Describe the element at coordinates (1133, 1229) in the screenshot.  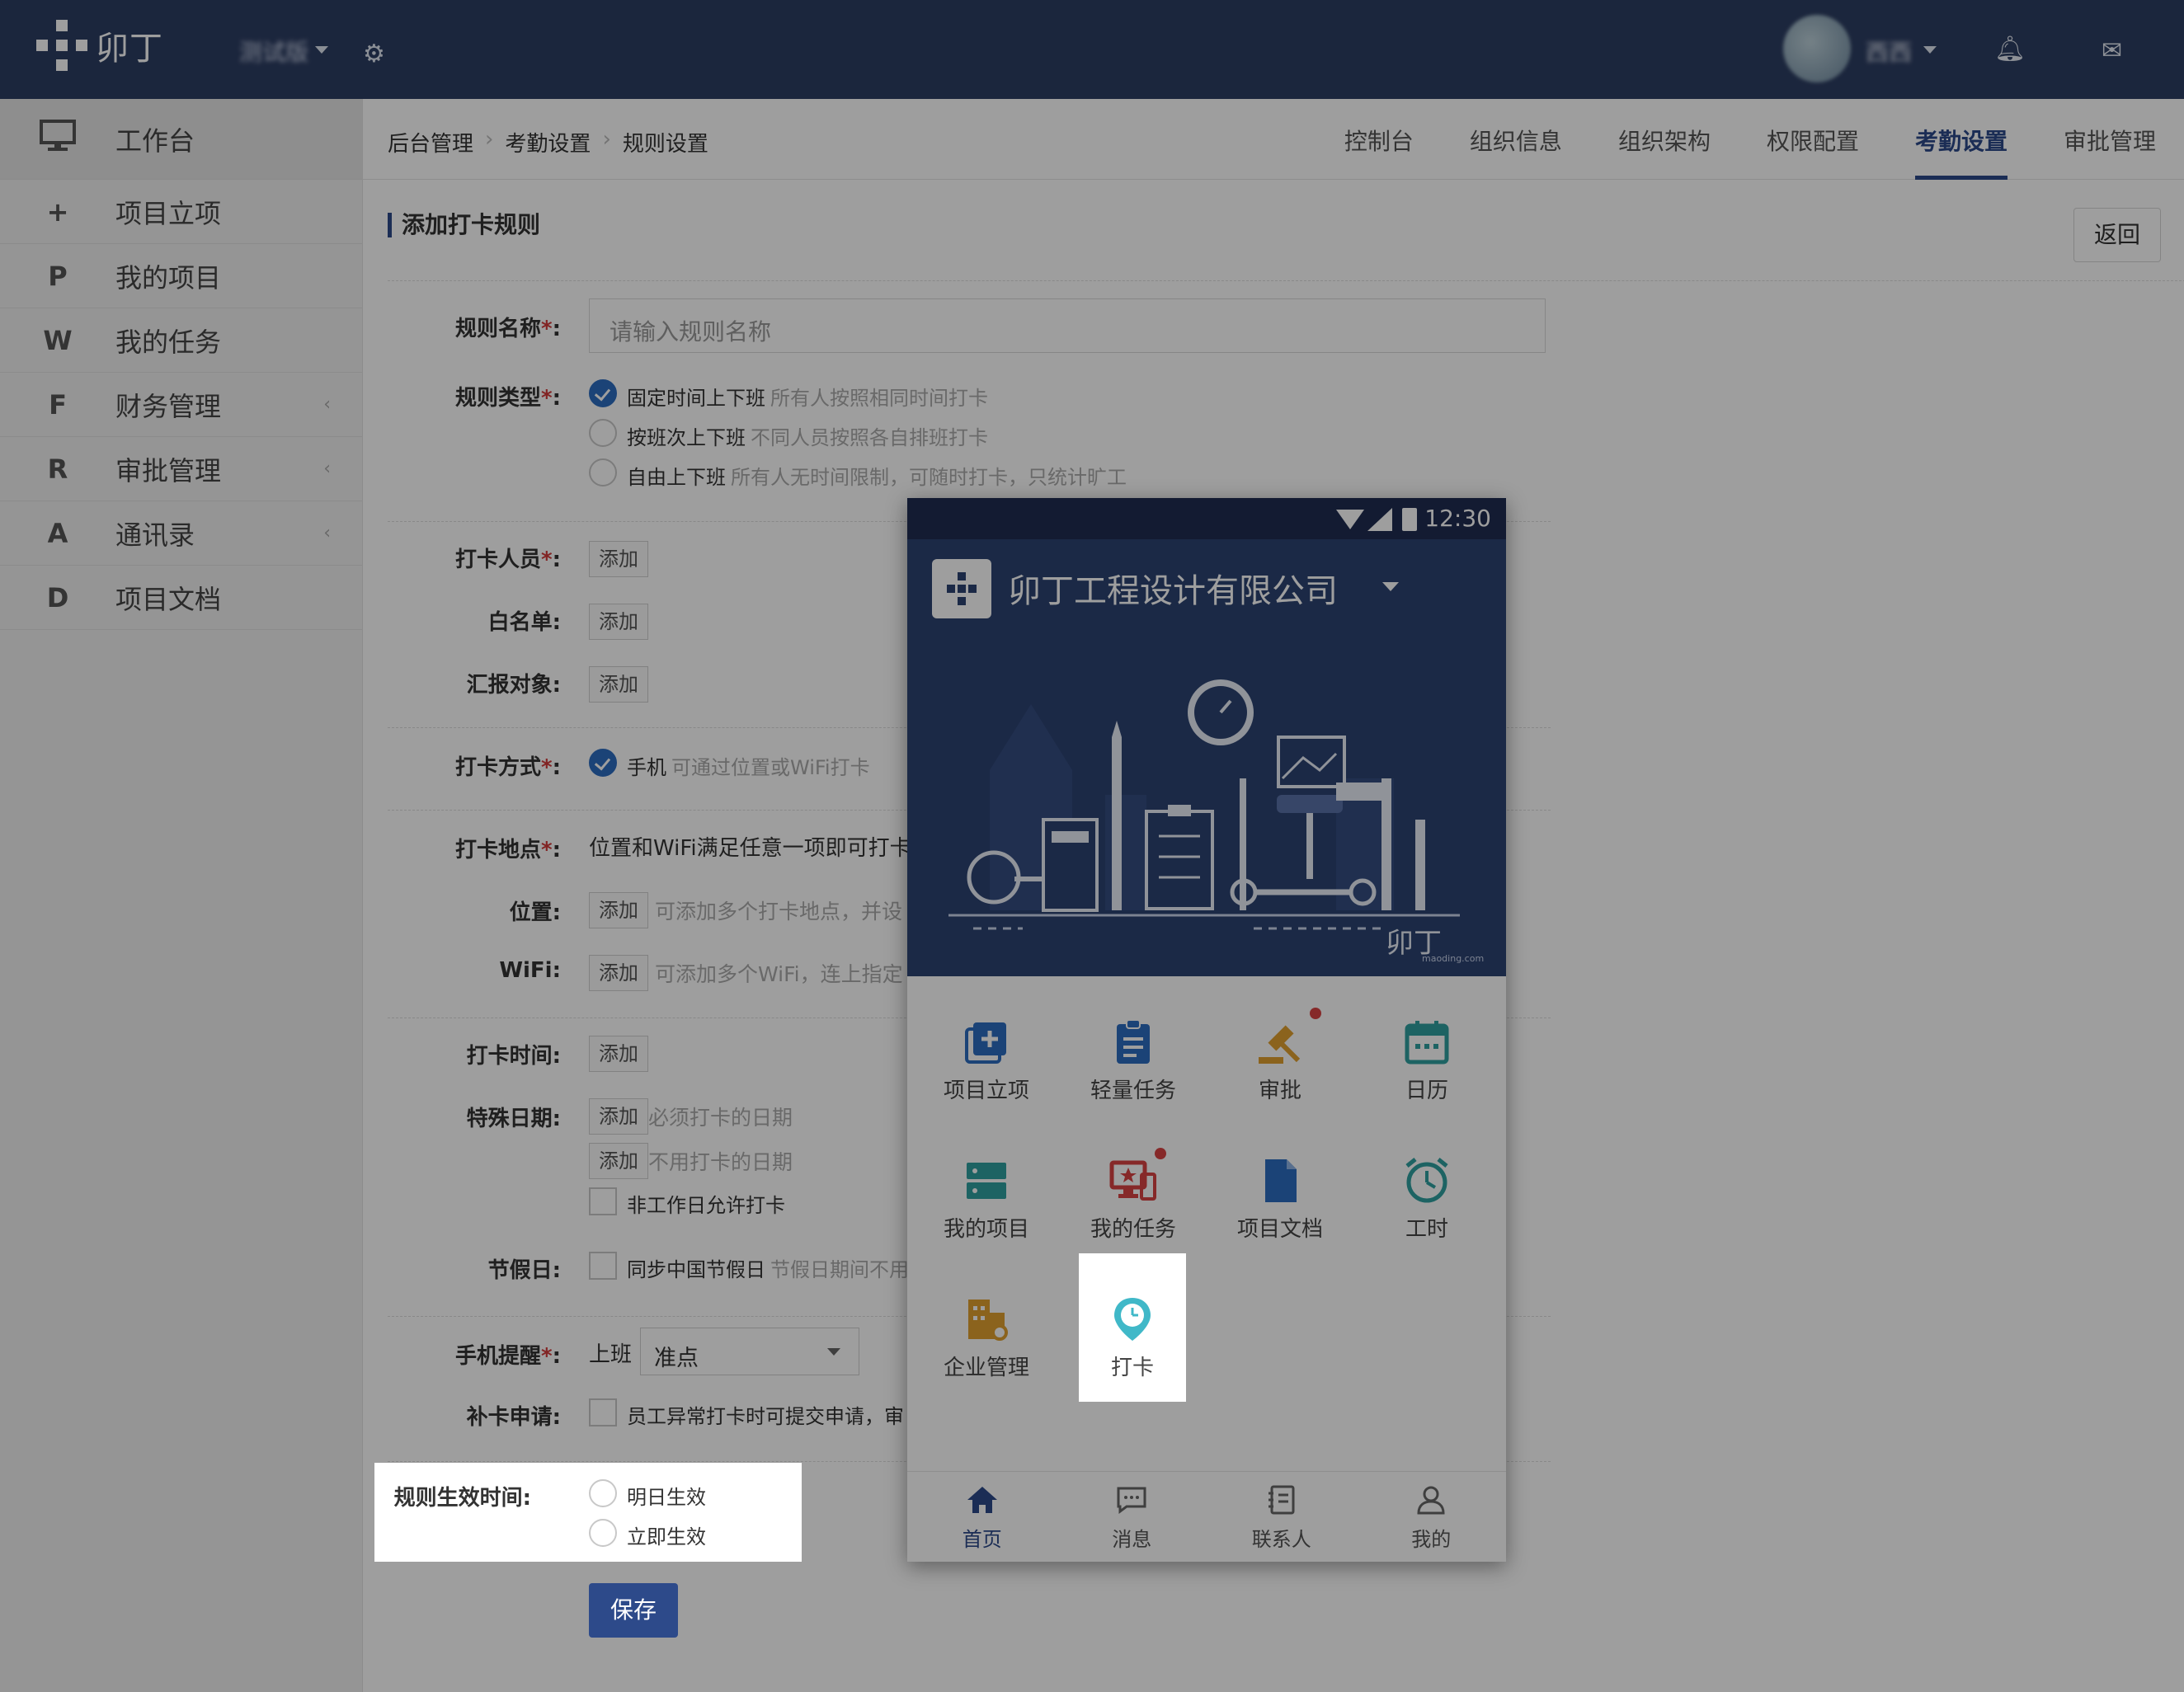
I see `app-label: 我的任务` at that location.